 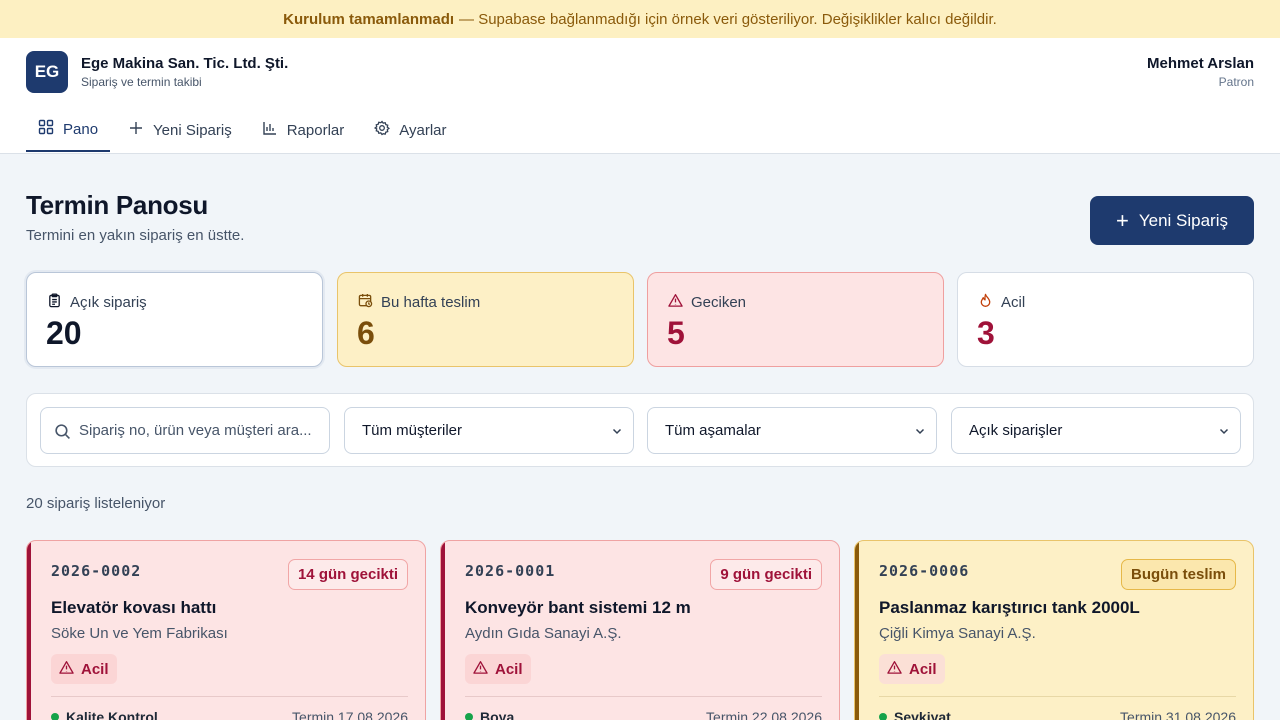 What do you see at coordinates (369, 19) in the screenshot?
I see `banner-title: Kurulum tamamlanmadı` at bounding box center [369, 19].